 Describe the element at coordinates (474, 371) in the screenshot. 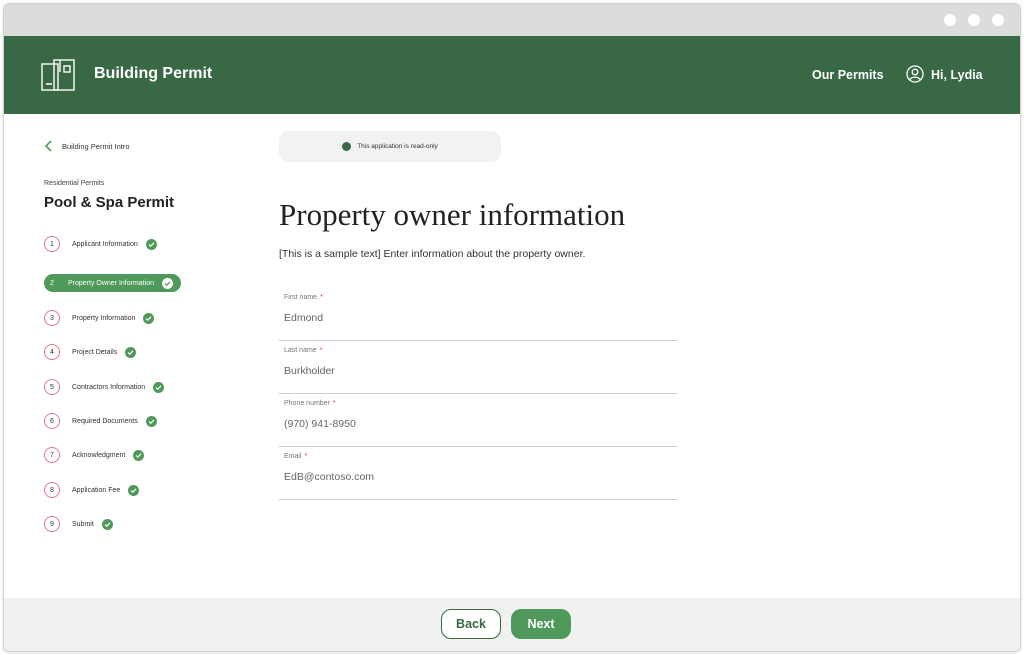

I see `last-name-input` at that location.